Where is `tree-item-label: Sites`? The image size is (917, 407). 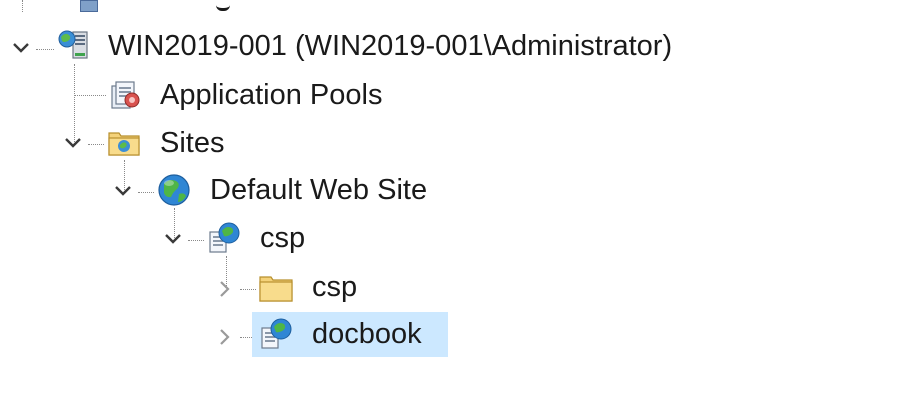
tree-item-label: Sites is located at coordinates (192, 142).